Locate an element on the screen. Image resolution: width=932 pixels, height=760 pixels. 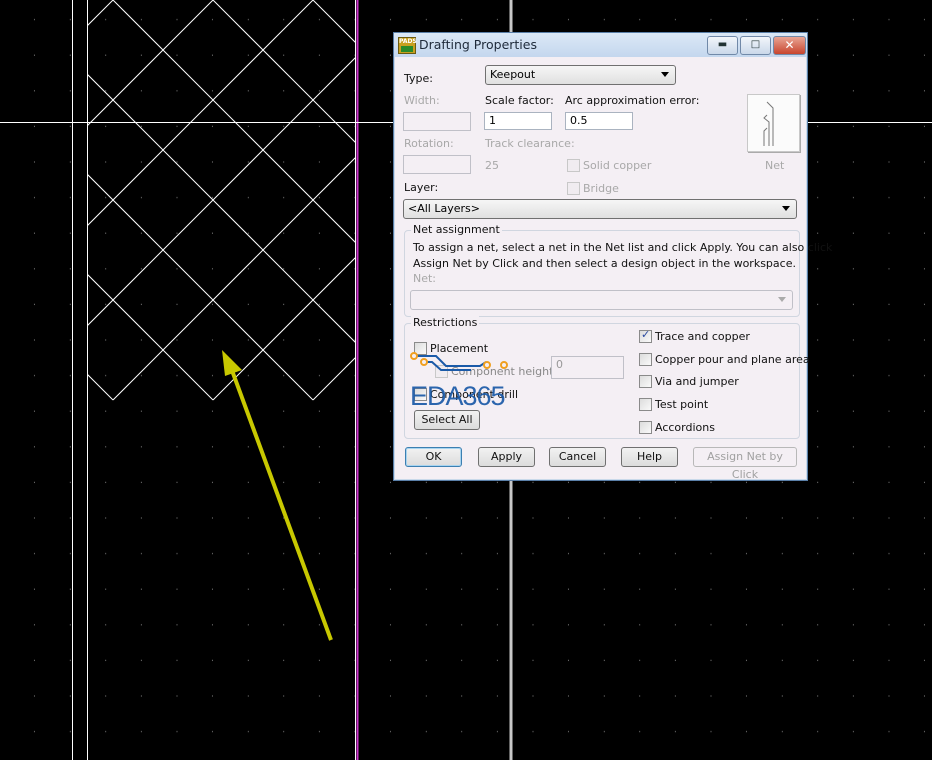
apply-button: Apply is located at coordinates (506, 457).